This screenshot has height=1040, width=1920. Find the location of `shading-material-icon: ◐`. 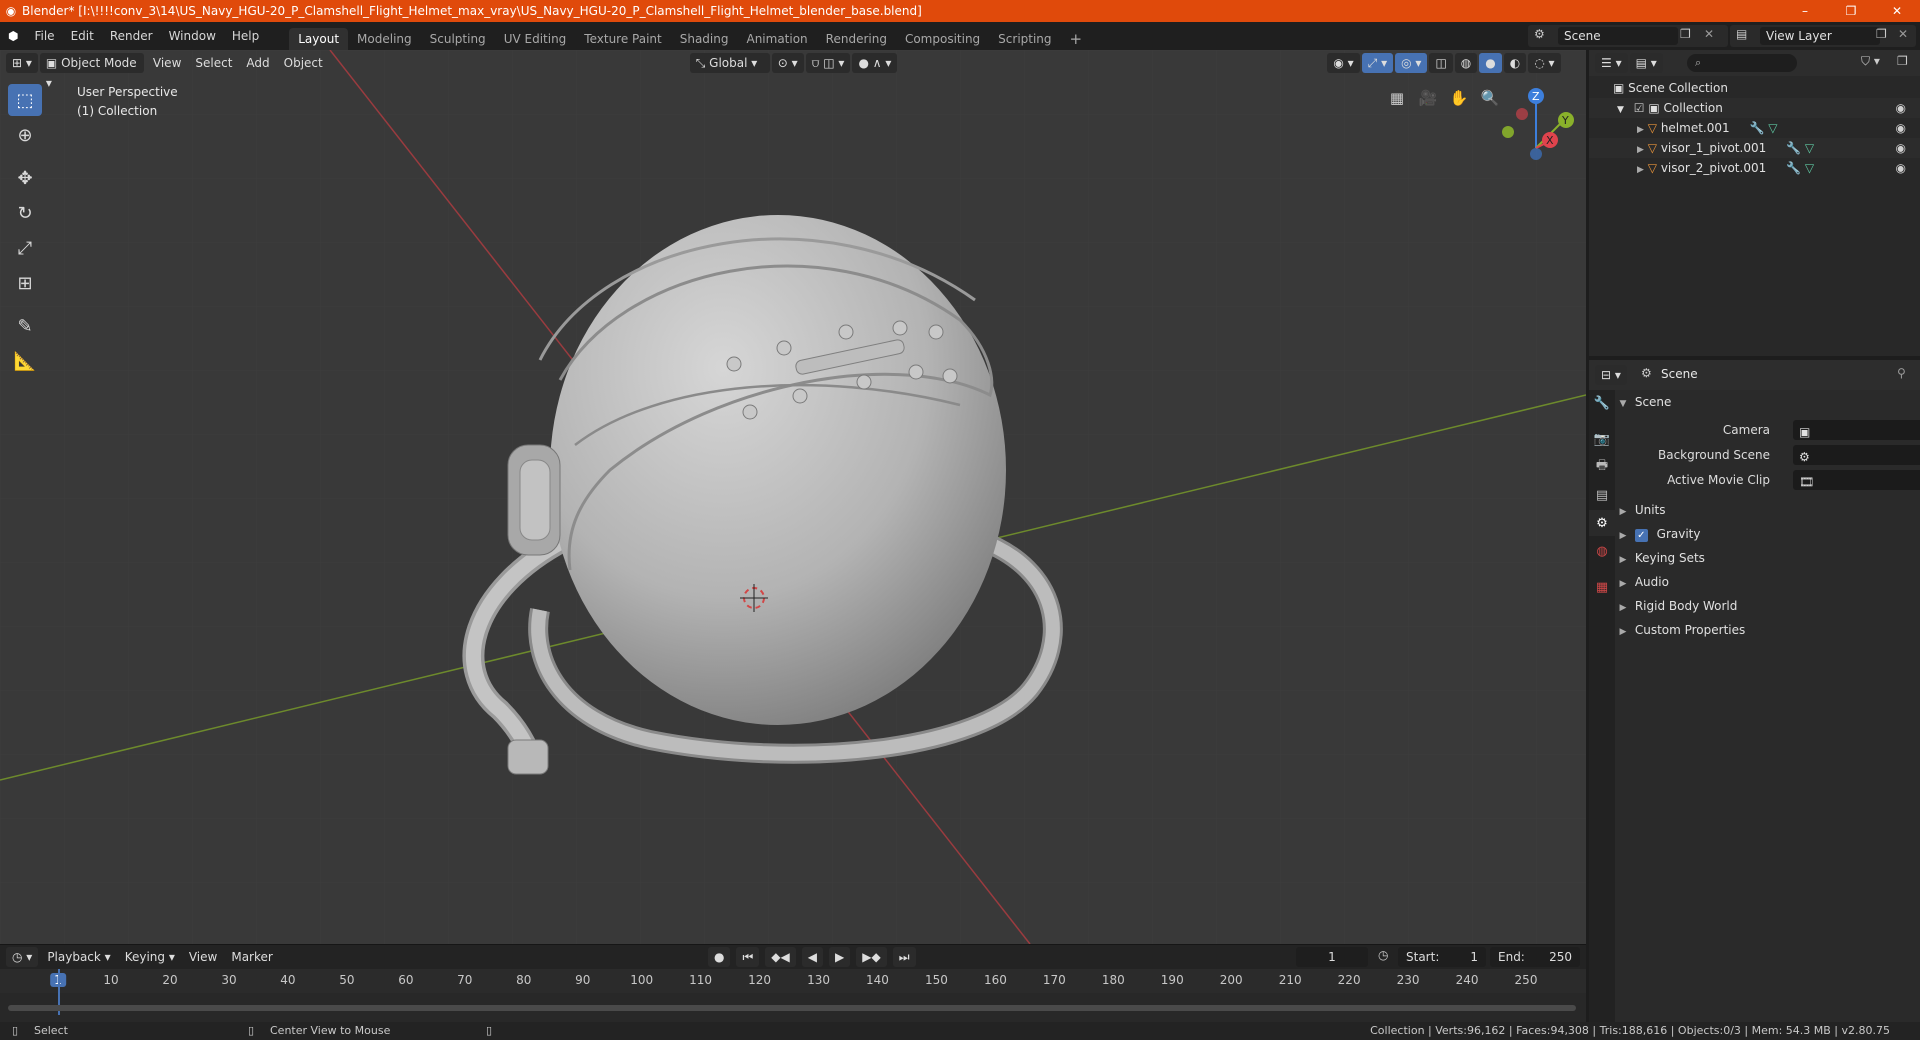

shading-material-icon: ◐ is located at coordinates (1515, 63).